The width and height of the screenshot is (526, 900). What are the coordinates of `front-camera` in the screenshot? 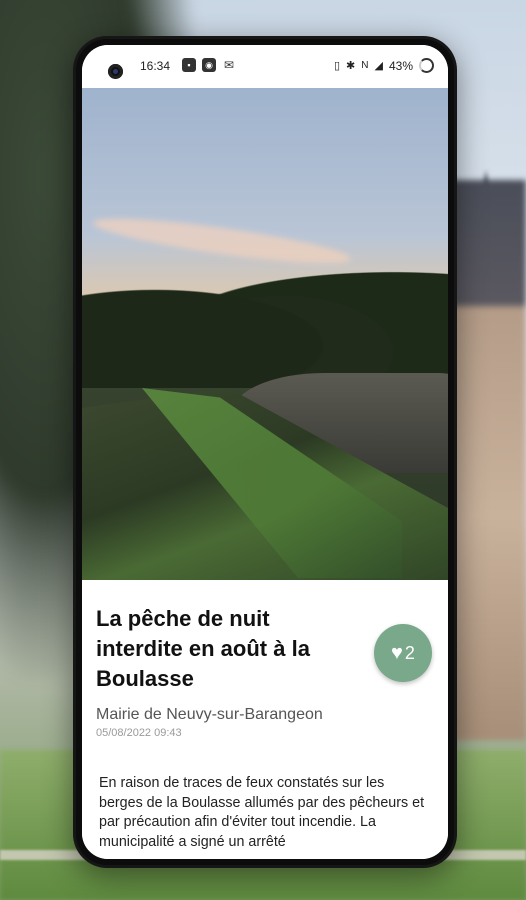 It's located at (115, 71).